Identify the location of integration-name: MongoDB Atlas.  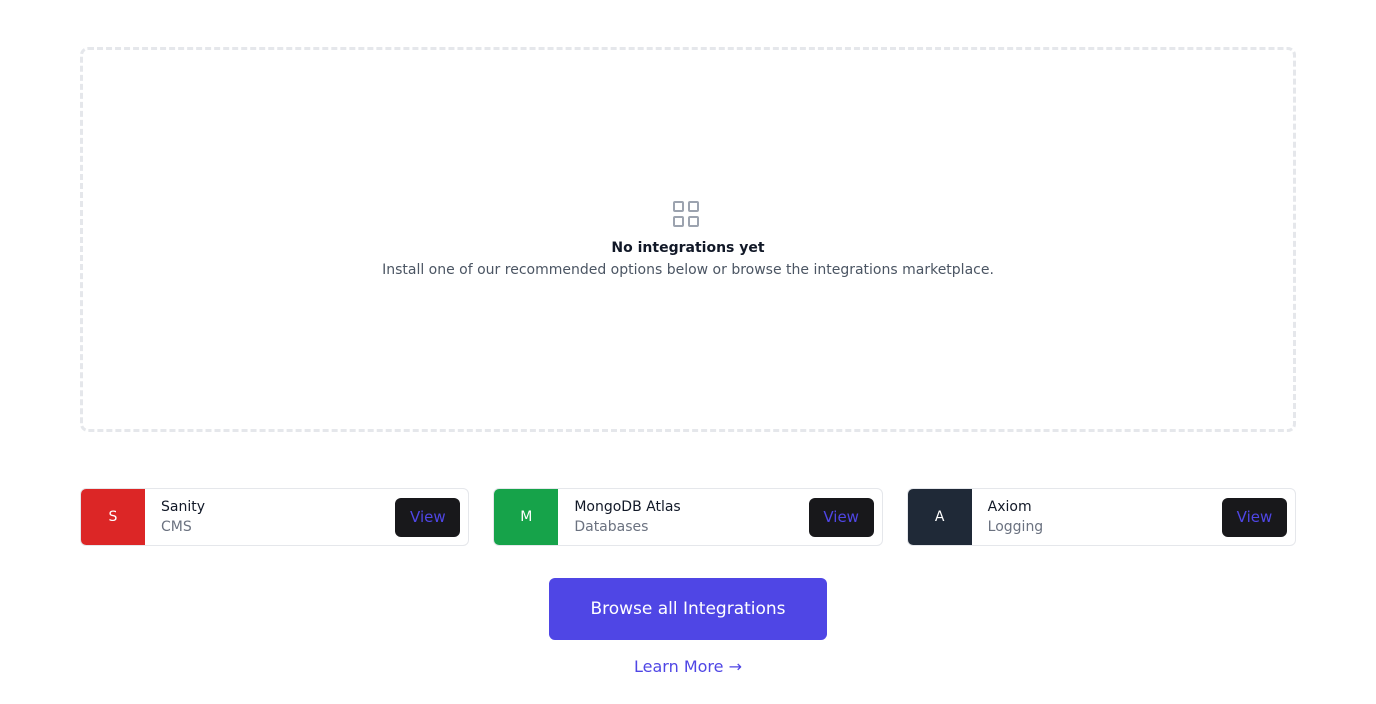
(627, 507).